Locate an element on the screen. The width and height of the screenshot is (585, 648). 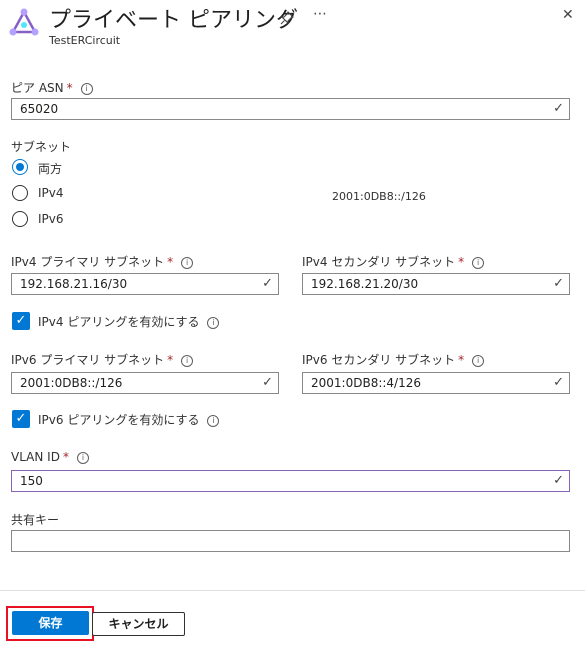
ipv4-primary-input: 192.168.21.16/30 ✓ is located at coordinates (145, 284).